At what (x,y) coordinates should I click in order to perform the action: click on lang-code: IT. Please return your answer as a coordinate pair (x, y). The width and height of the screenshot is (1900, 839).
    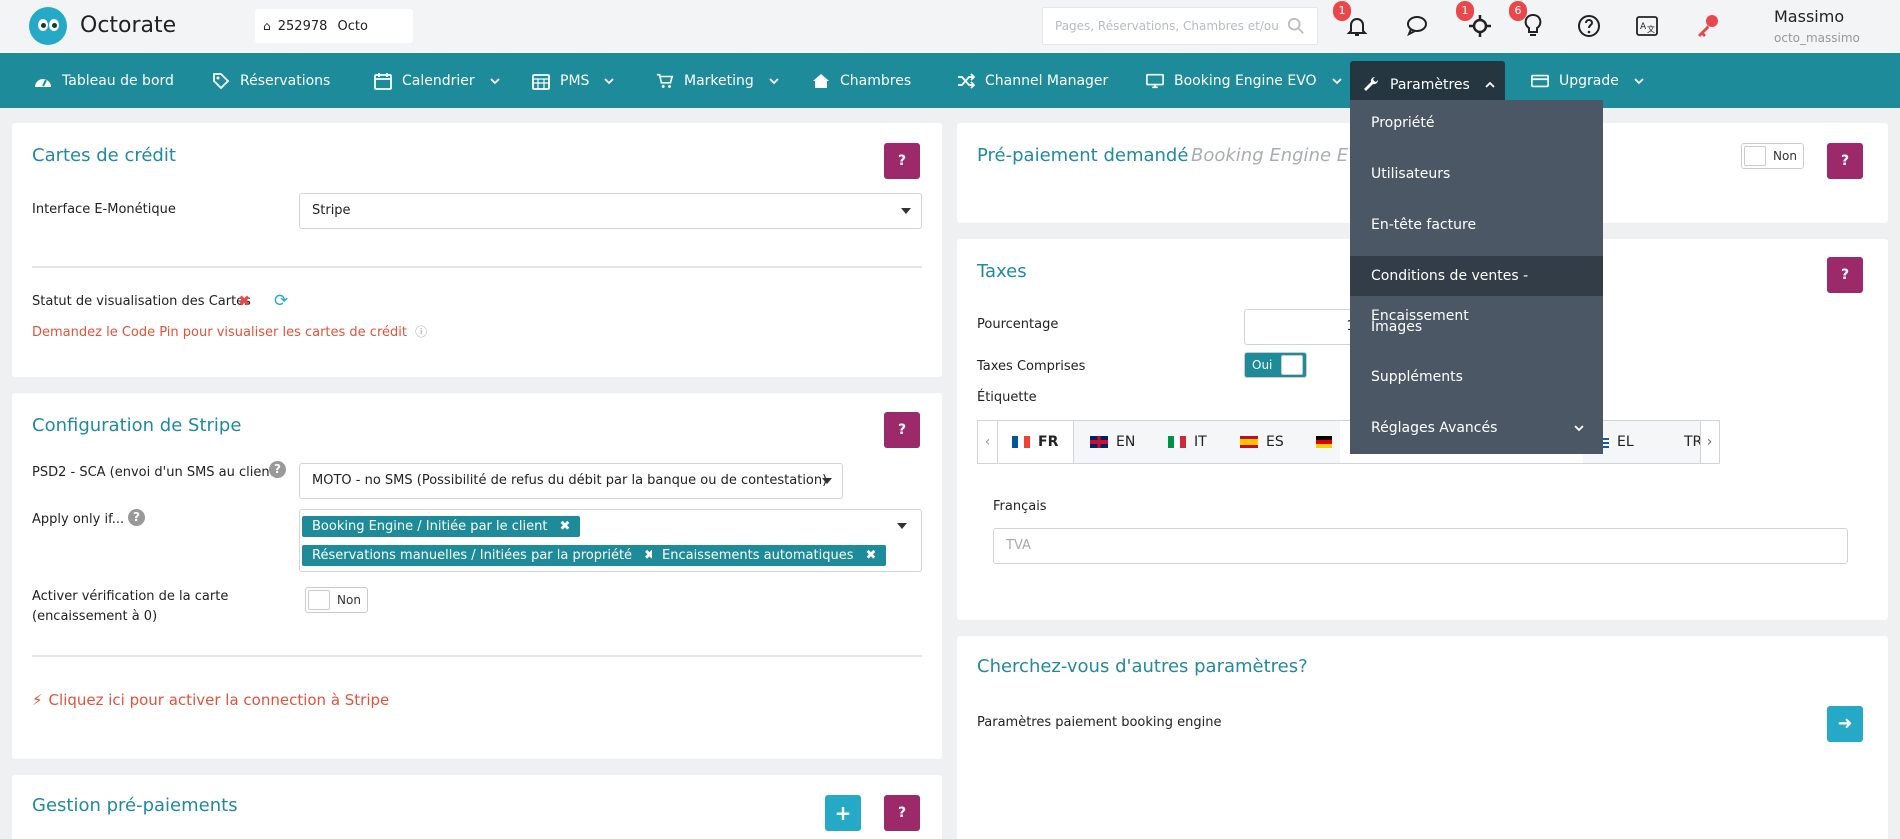
    Looking at the image, I should click on (1200, 442).